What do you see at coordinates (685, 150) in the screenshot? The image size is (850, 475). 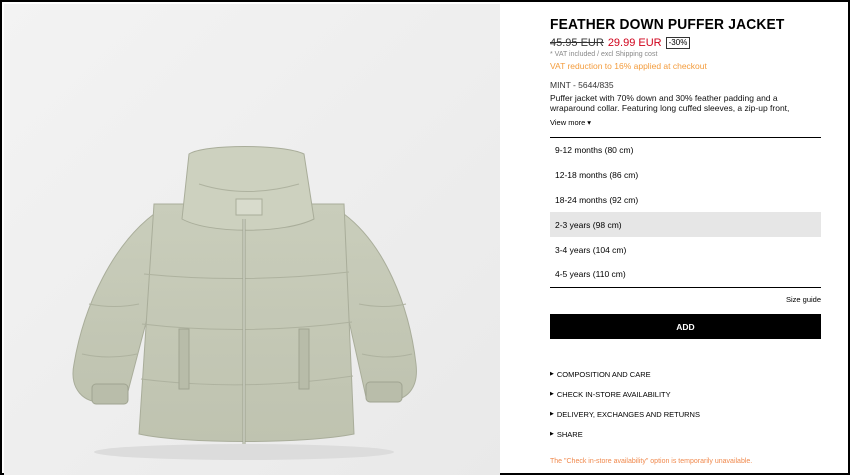 I see `size-option: 9-12 months (80 cm)` at bounding box center [685, 150].